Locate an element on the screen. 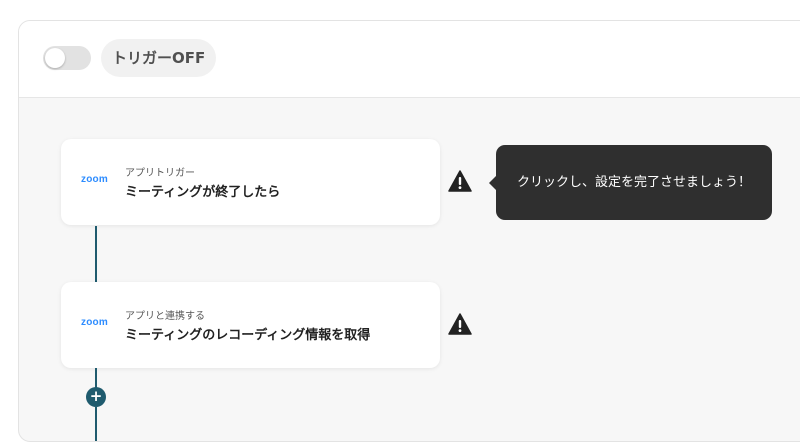 Image resolution: width=800 pixels, height=442 pixels. step-type-label: アプリトリガー is located at coordinates (160, 173).